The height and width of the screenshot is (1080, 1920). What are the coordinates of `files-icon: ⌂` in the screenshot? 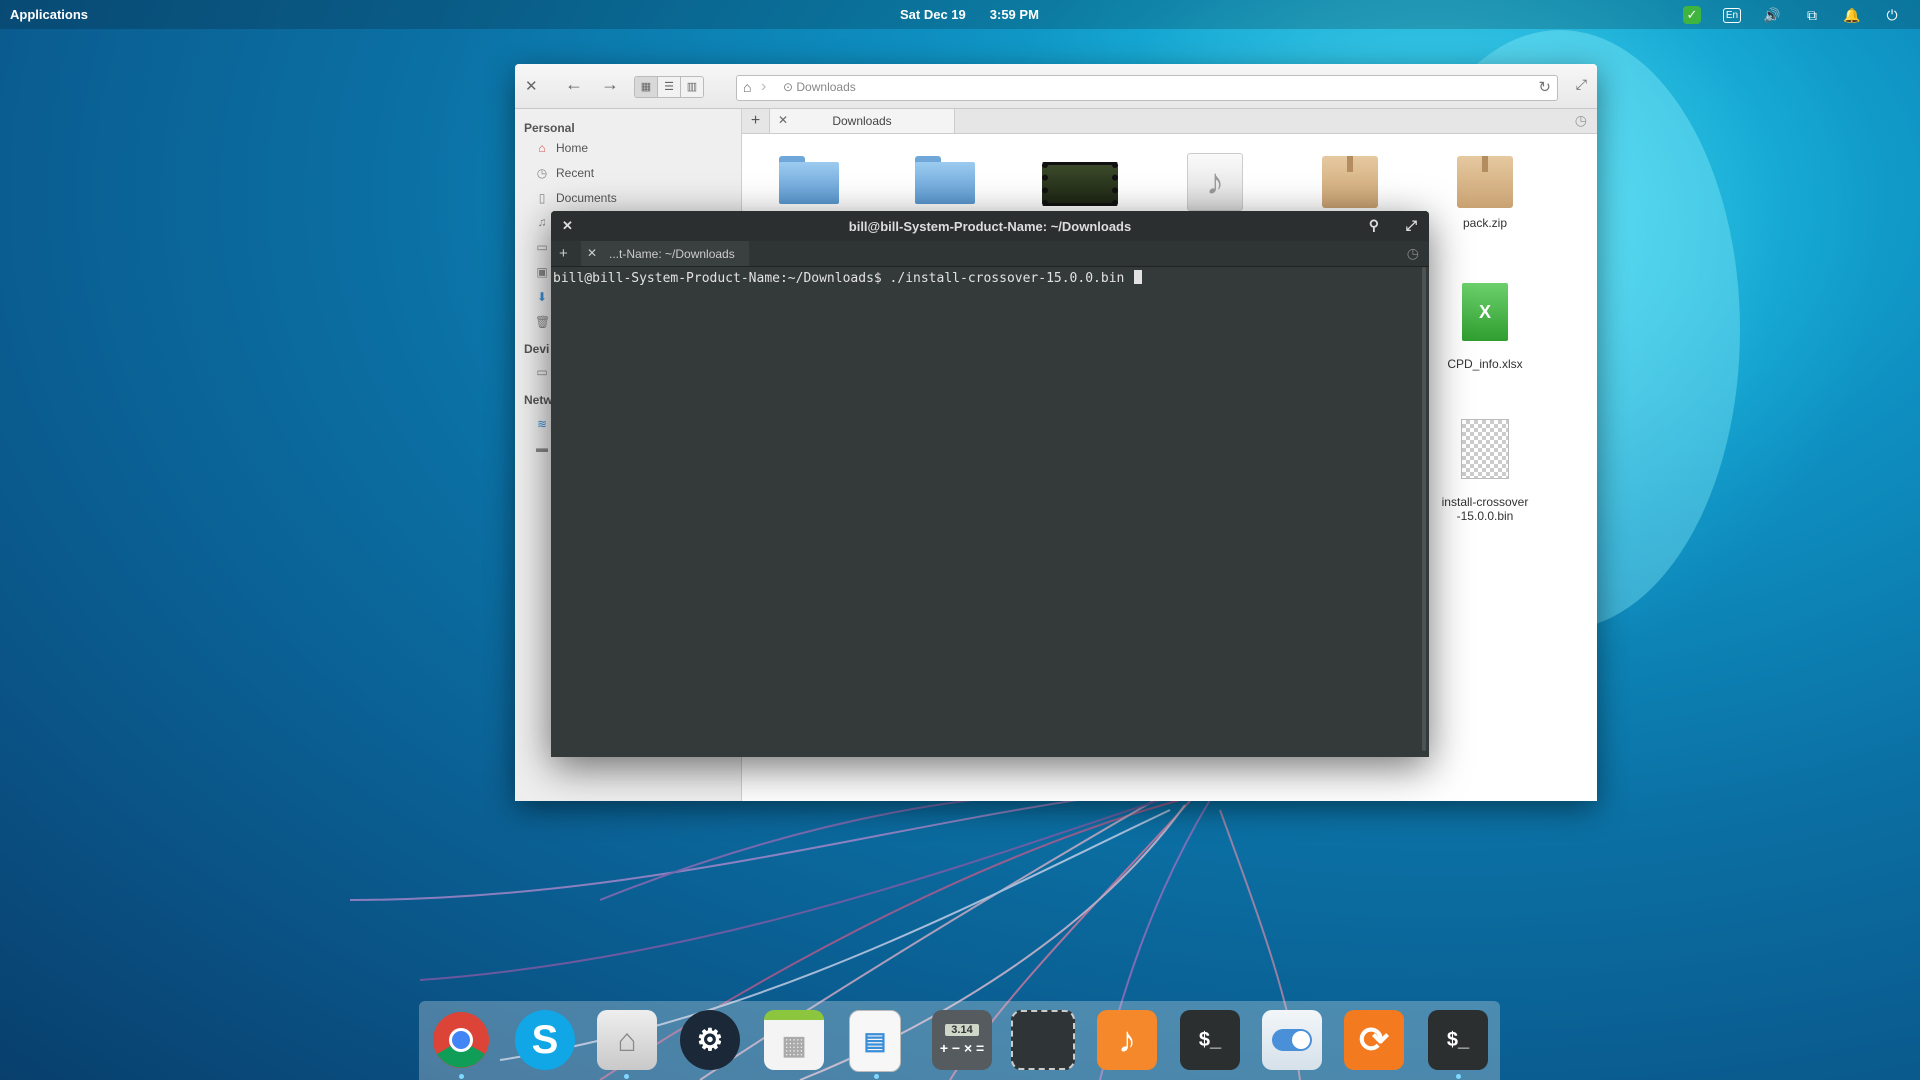 It's located at (627, 1040).